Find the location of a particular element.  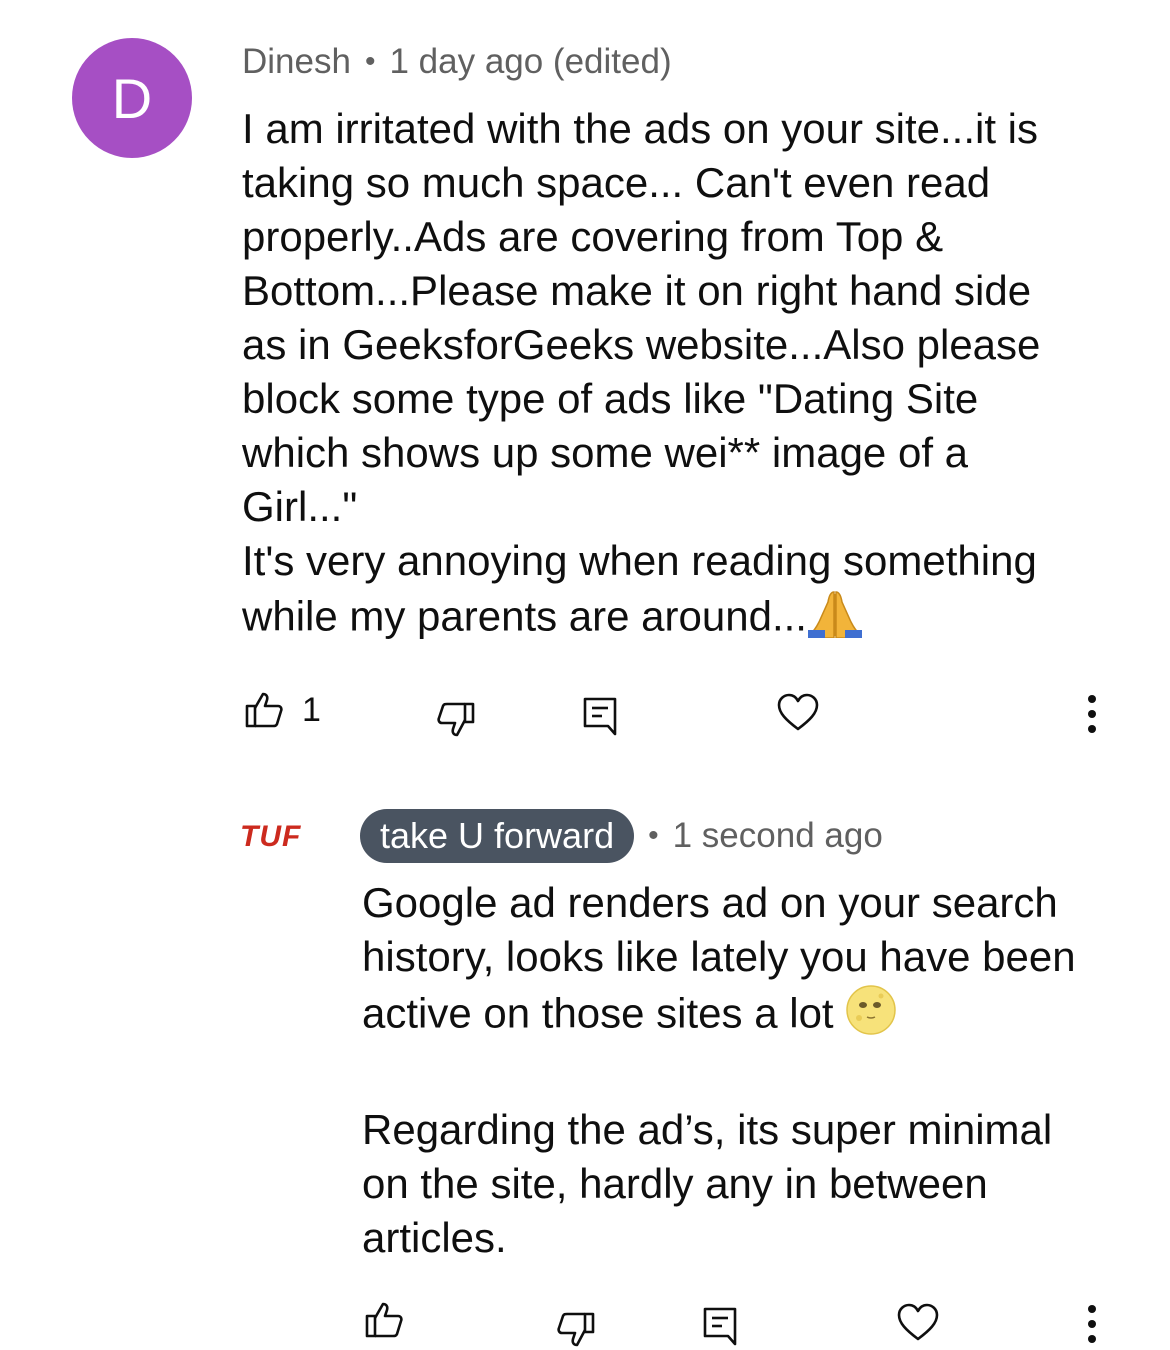

reply-actions is located at coordinates (585, 1320).